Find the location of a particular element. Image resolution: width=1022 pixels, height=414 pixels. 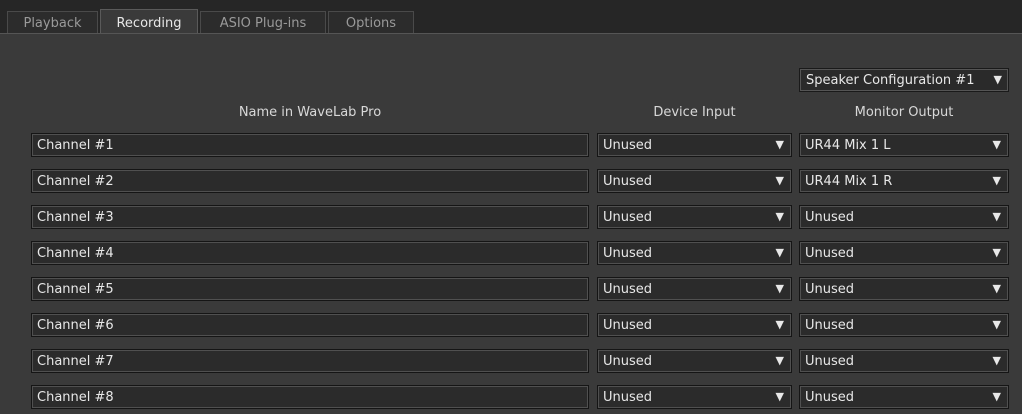

monitor-output-value: UR44 Mix 1 L is located at coordinates (848, 145).